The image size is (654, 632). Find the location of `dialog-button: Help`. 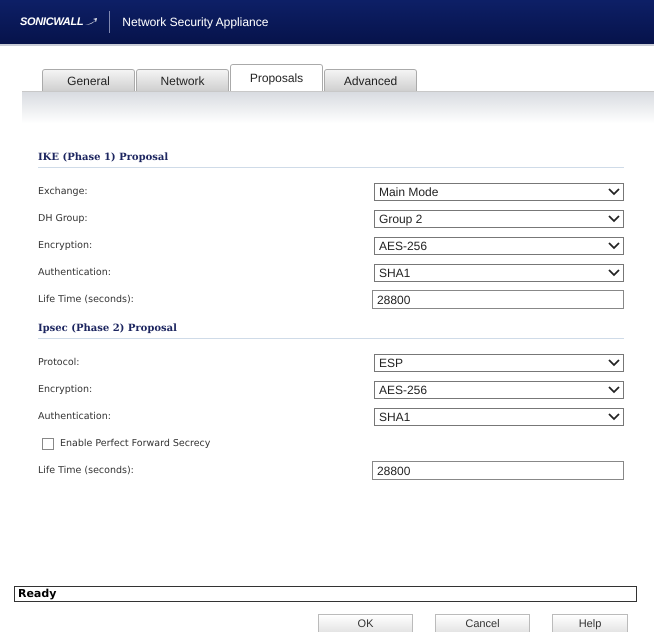

dialog-button: Help is located at coordinates (590, 623).